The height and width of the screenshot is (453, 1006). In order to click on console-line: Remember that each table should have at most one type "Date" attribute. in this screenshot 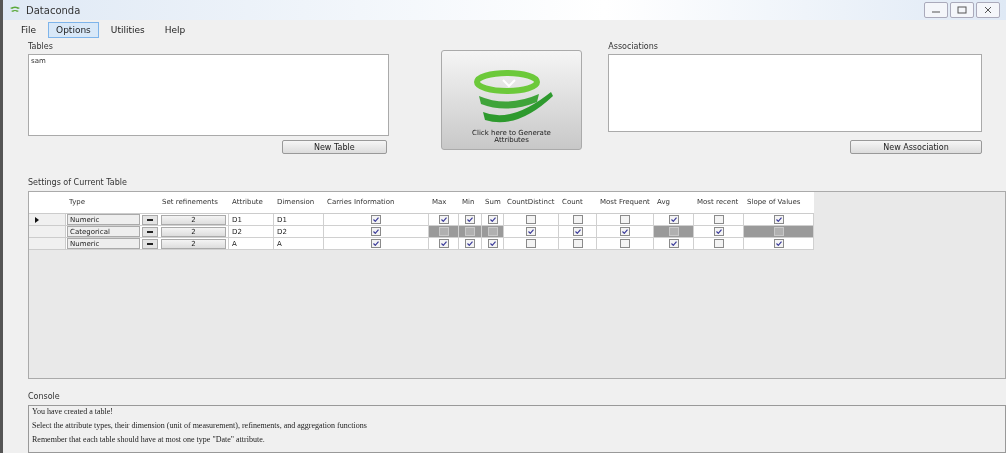, I will do `click(149, 439)`.